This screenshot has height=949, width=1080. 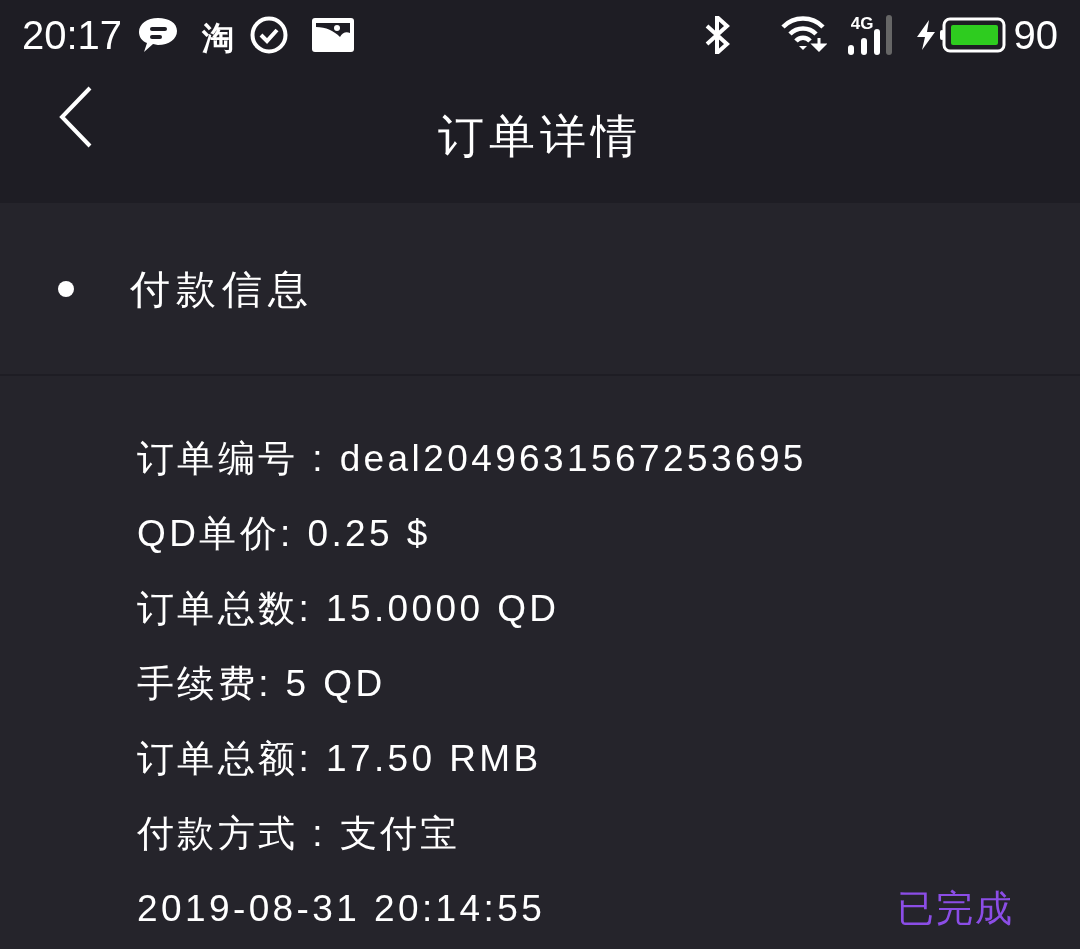 What do you see at coordinates (869, 35) in the screenshot?
I see `signal-icon` at bounding box center [869, 35].